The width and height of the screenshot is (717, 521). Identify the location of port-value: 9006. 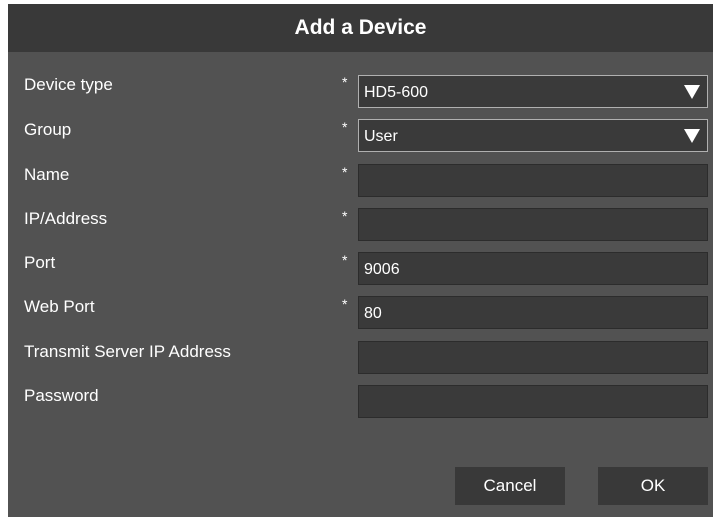
(382, 269).